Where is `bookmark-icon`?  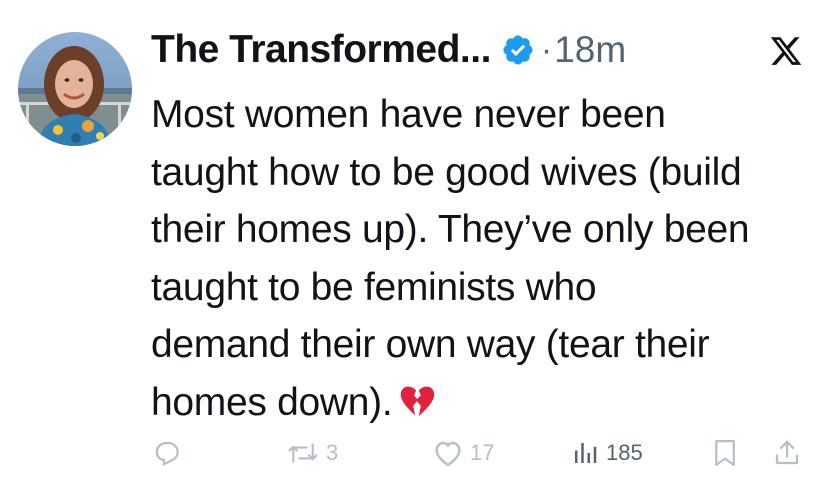 bookmark-icon is located at coordinates (725, 453).